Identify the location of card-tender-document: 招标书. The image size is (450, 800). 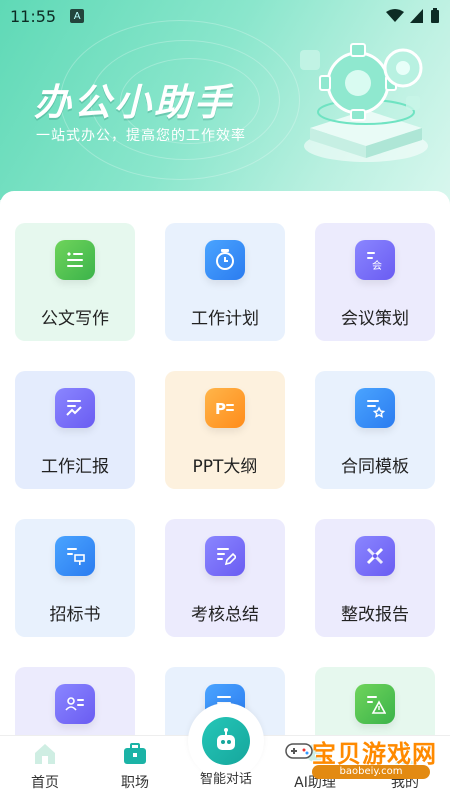
(75, 578).